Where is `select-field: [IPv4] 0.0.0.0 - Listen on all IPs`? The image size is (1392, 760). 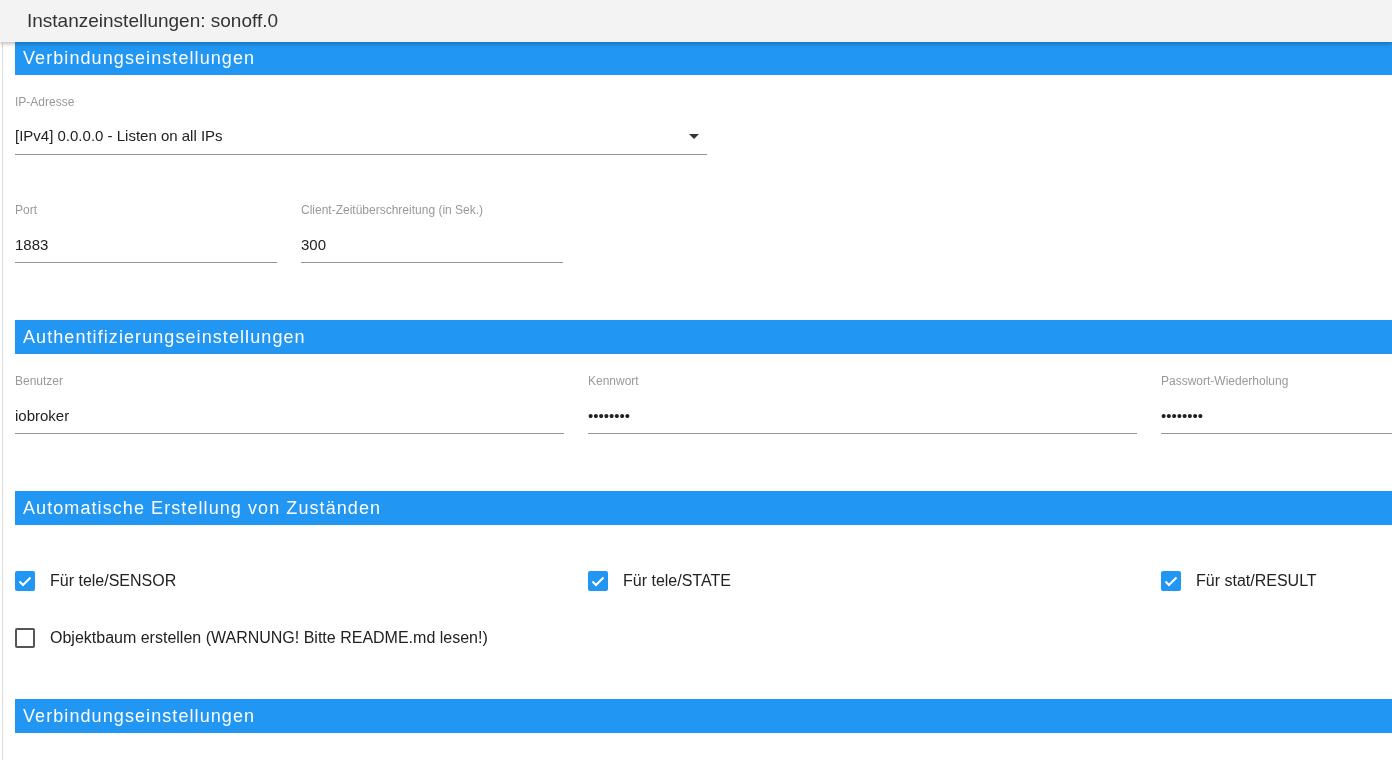 select-field: [IPv4] 0.0.0.0 - Listen on all IPs is located at coordinates (361, 137).